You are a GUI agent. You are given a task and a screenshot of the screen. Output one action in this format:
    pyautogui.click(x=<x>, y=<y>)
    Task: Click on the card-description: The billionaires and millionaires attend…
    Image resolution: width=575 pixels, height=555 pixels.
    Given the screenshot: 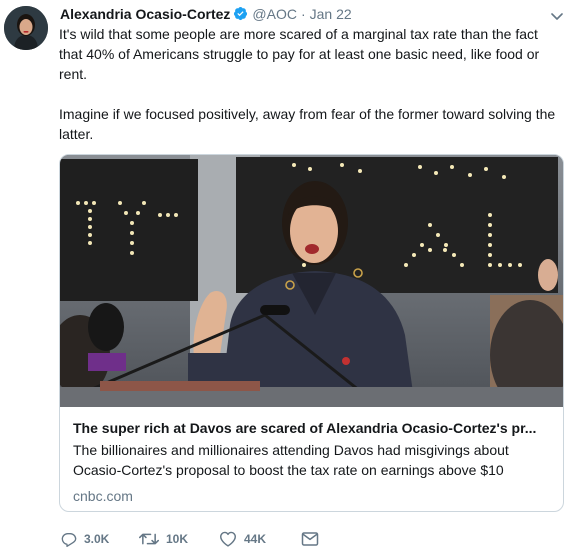 What is the action you would take?
    pyautogui.click(x=291, y=460)
    